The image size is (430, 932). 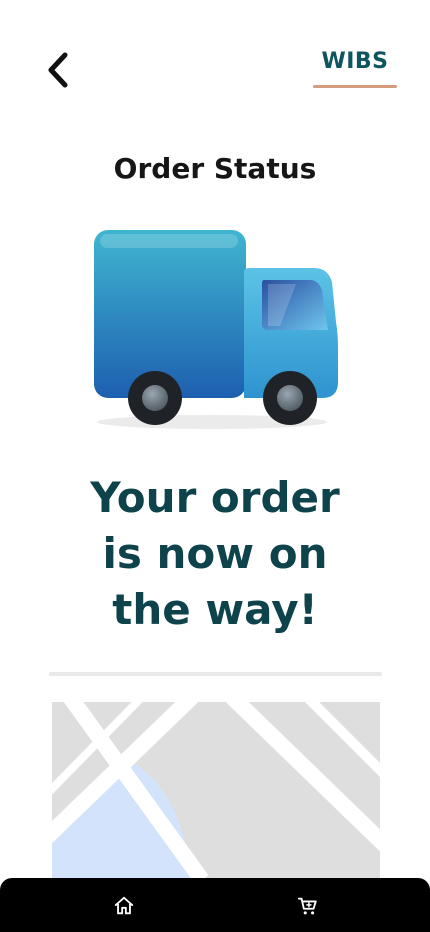 I want to click on map-roads, so click(x=216, y=791).